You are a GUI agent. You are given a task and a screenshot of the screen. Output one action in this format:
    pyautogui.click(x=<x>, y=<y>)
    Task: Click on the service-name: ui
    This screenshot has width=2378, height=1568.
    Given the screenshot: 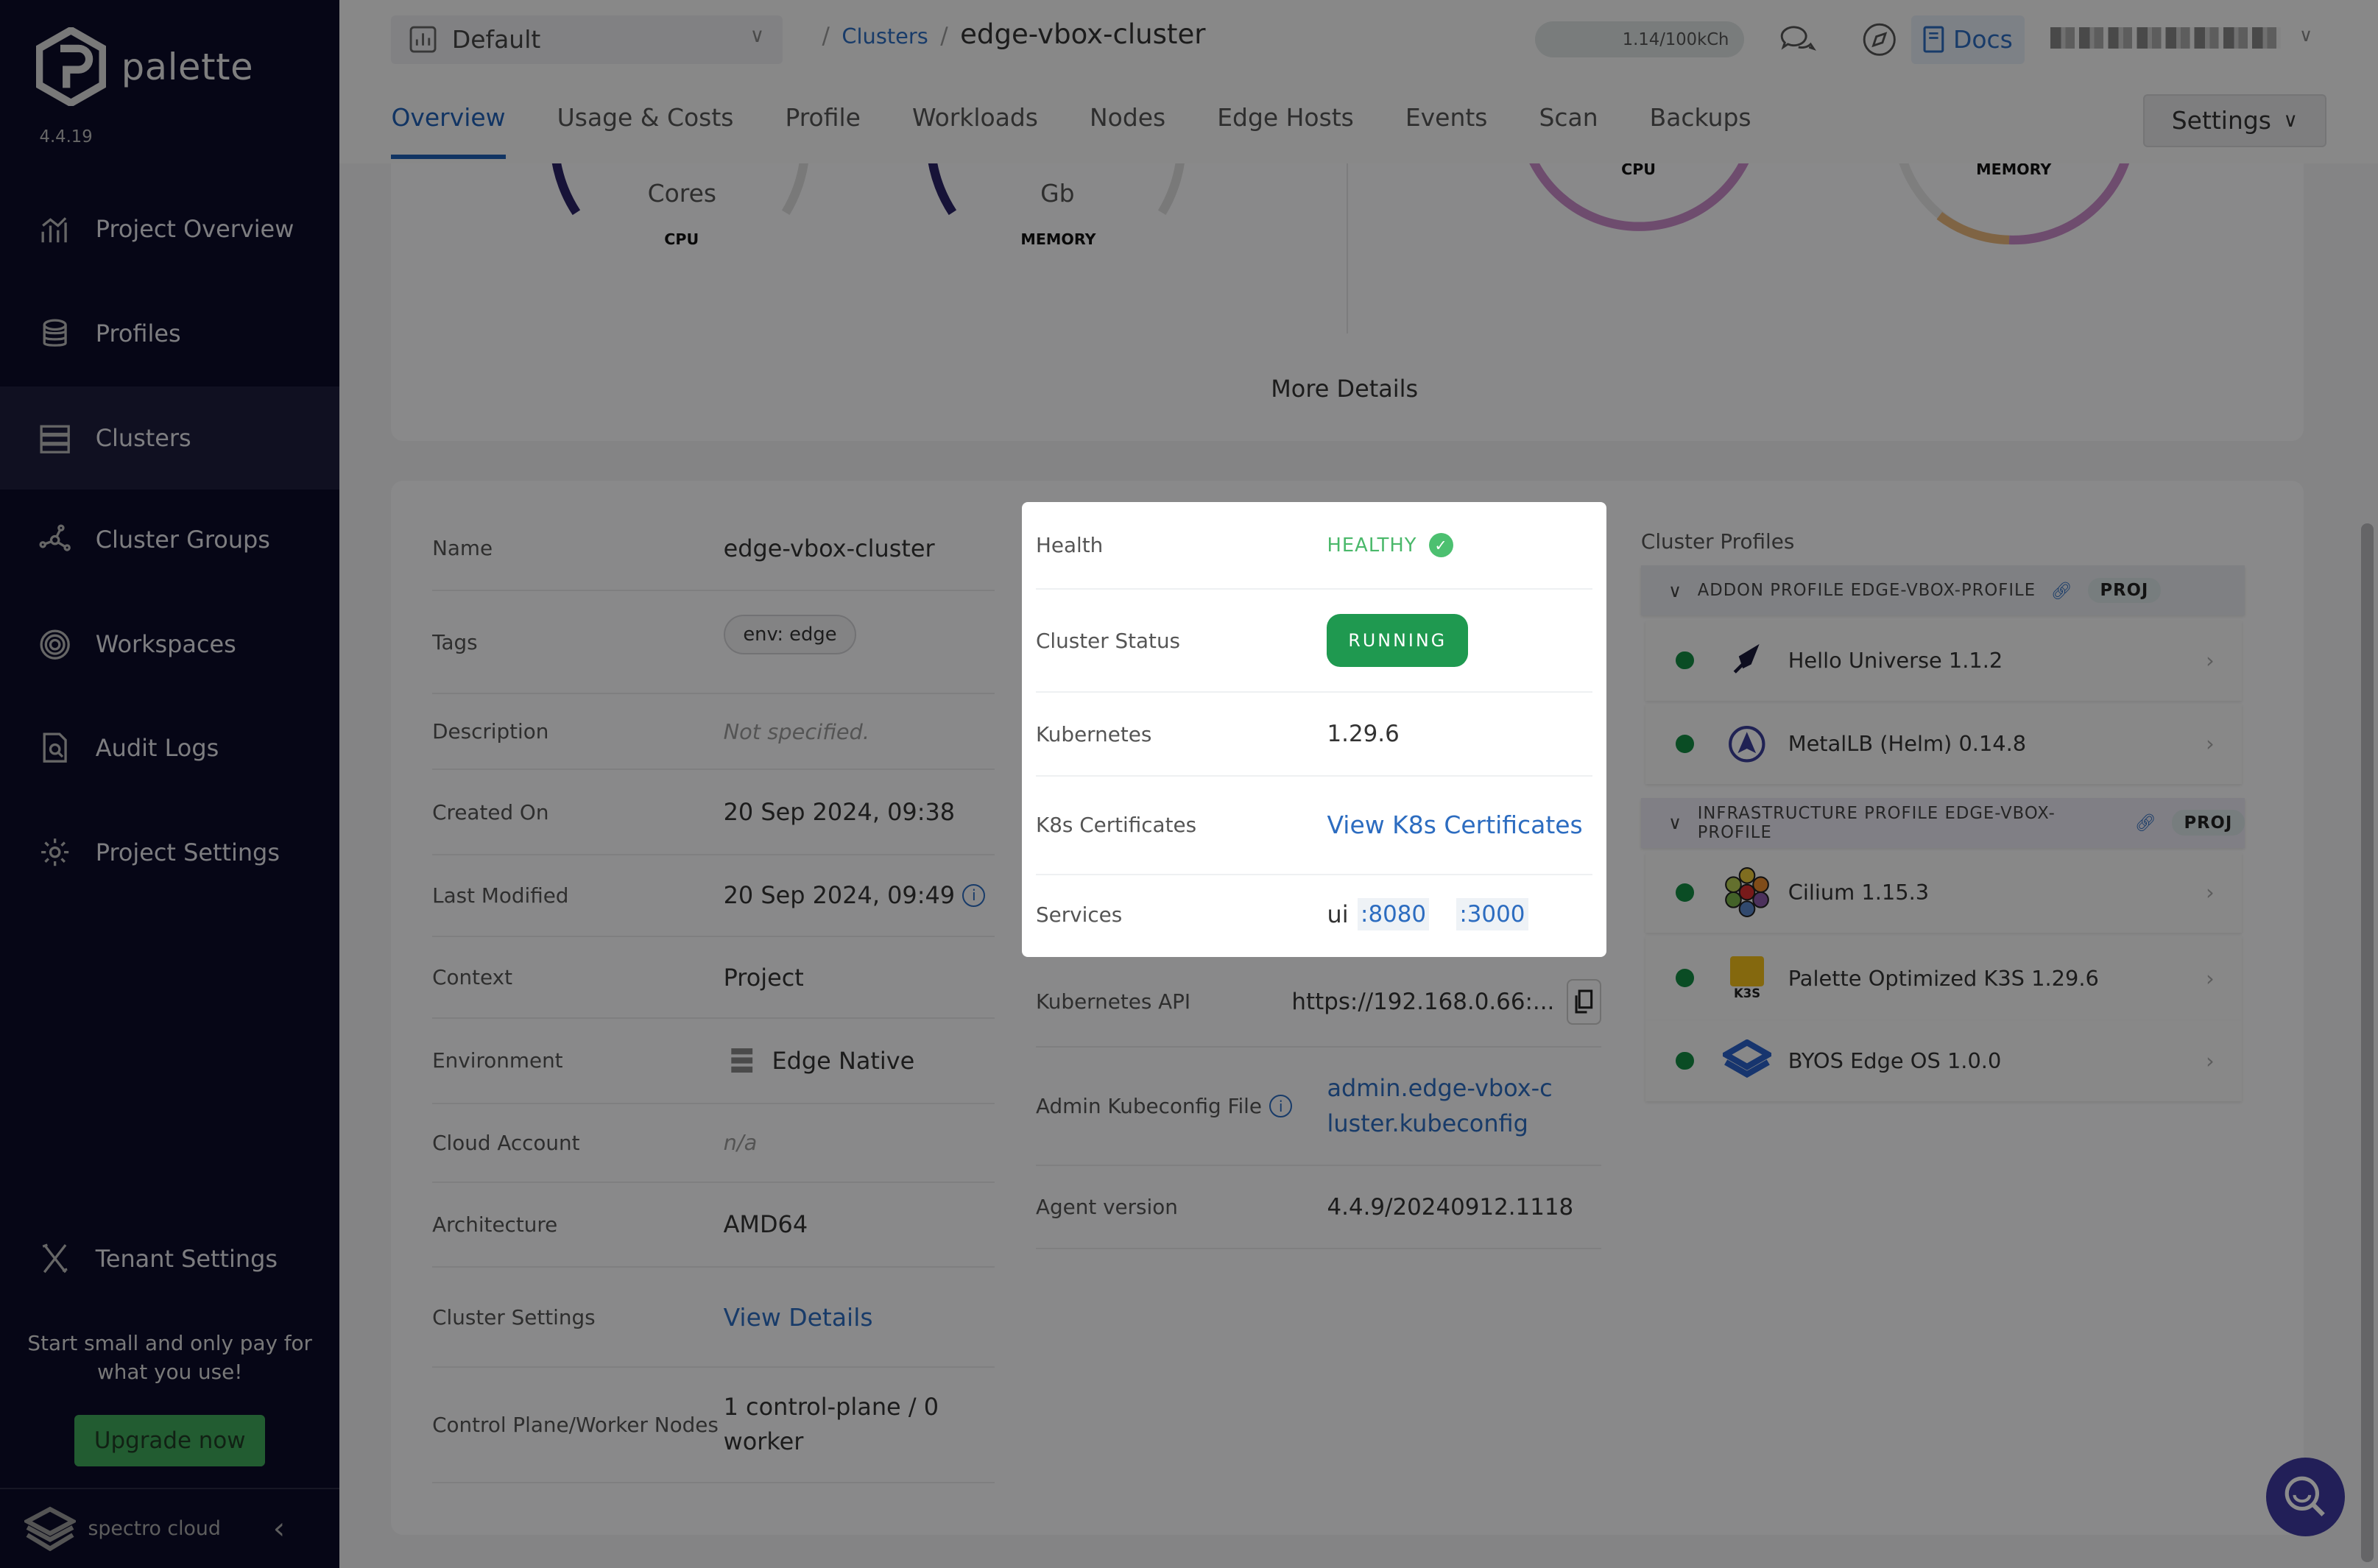 What is the action you would take?
    pyautogui.click(x=1338, y=914)
    